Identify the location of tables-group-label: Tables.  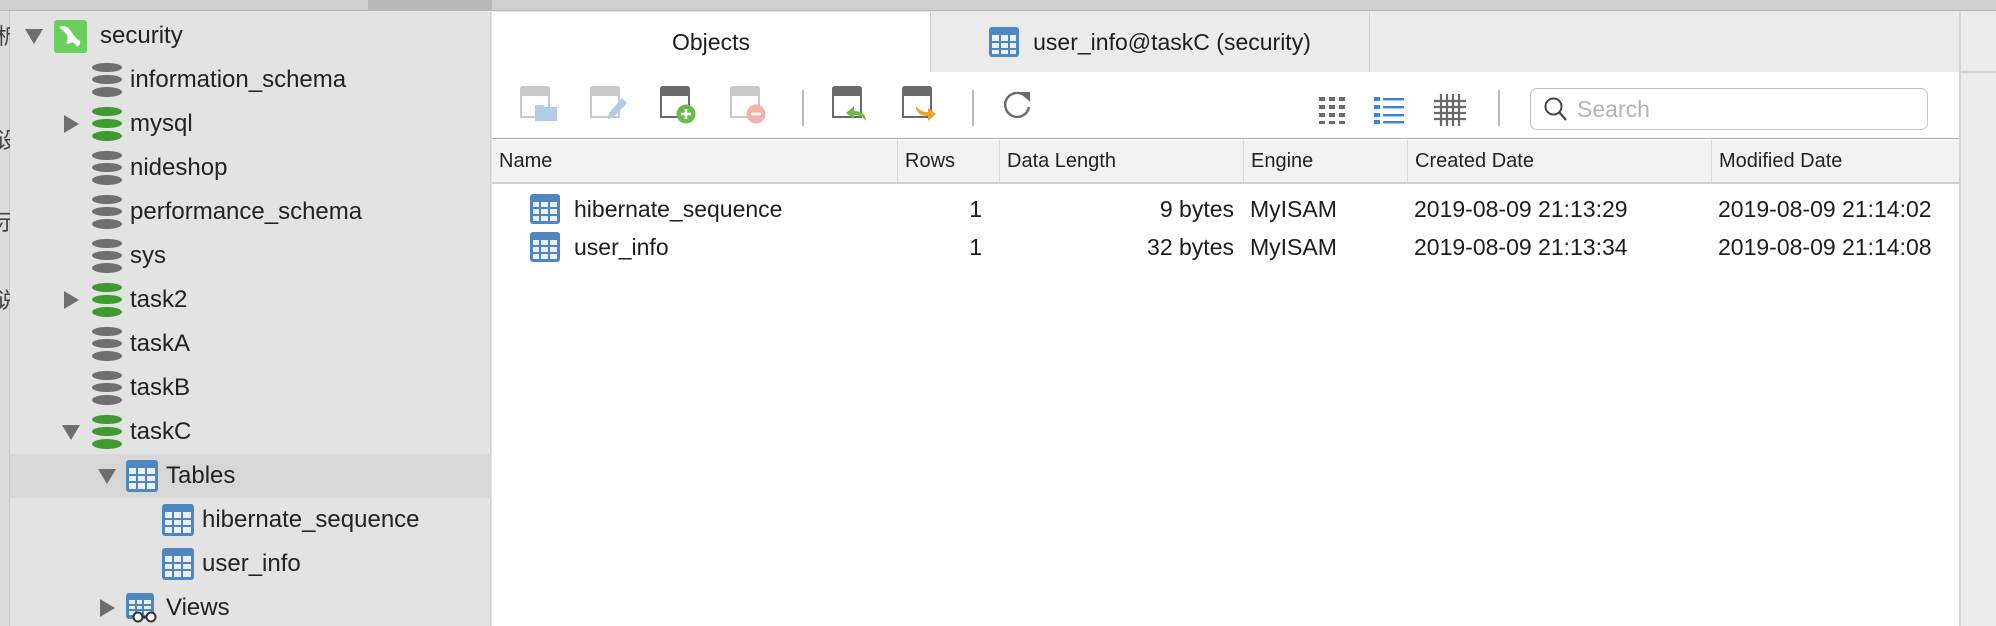
(201, 475).